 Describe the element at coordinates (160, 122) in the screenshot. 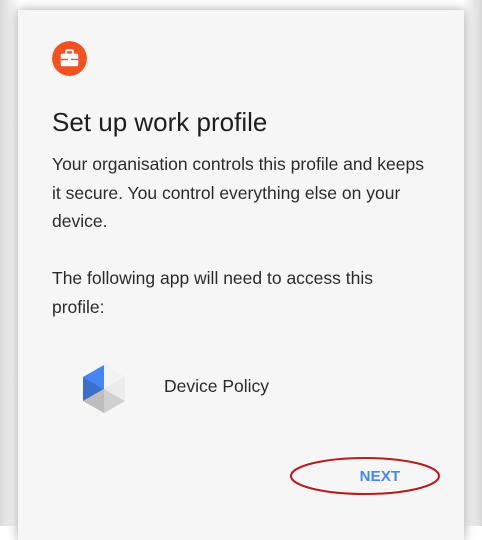

I see `dialog-title: Set up work profile` at that location.